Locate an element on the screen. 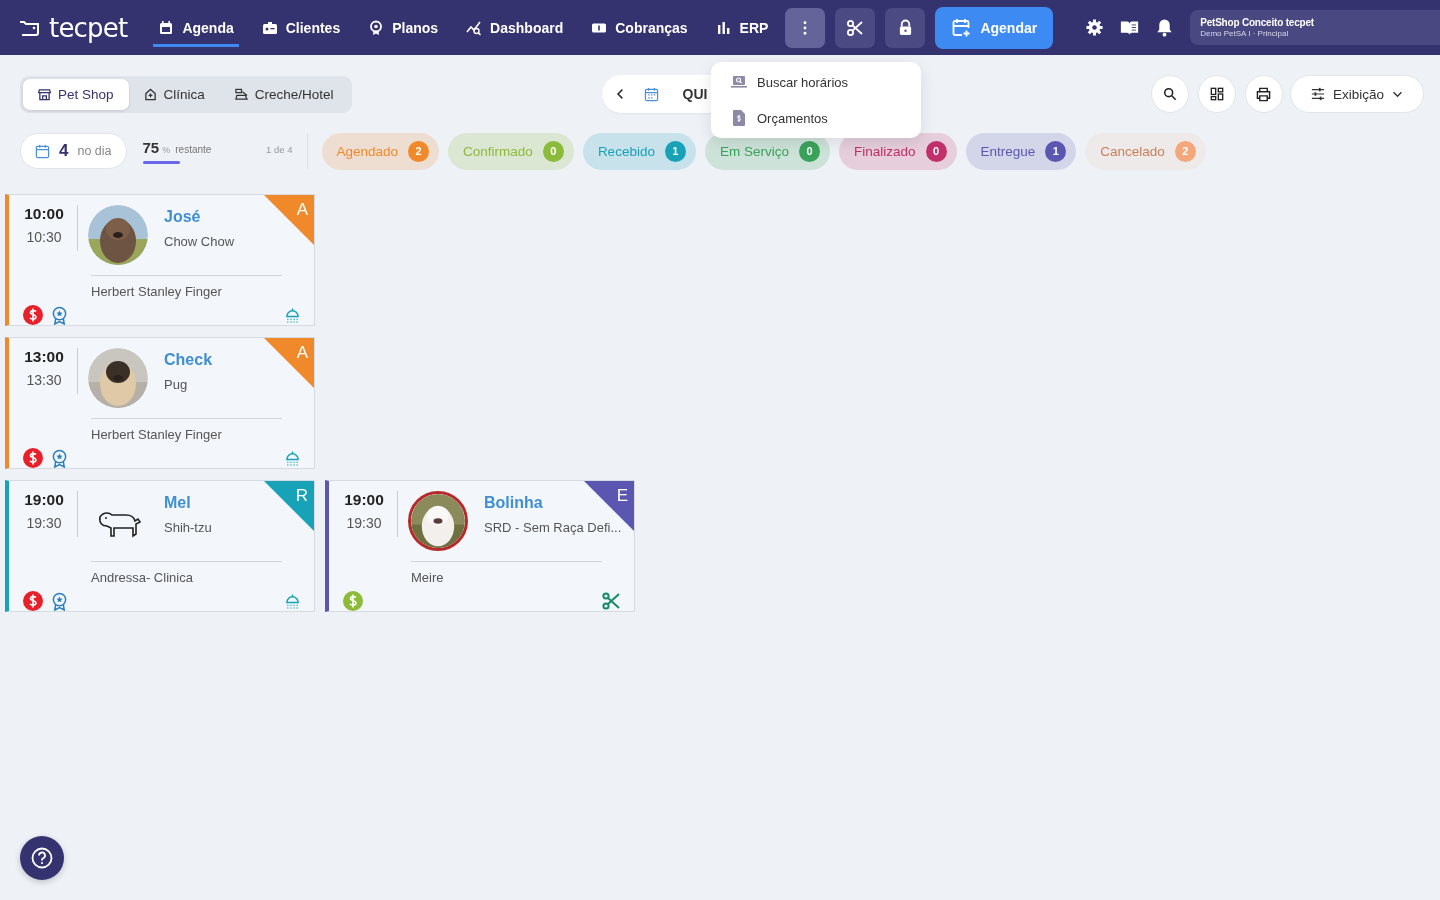 The image size is (1440, 900). sliders-icon is located at coordinates (1317, 94).